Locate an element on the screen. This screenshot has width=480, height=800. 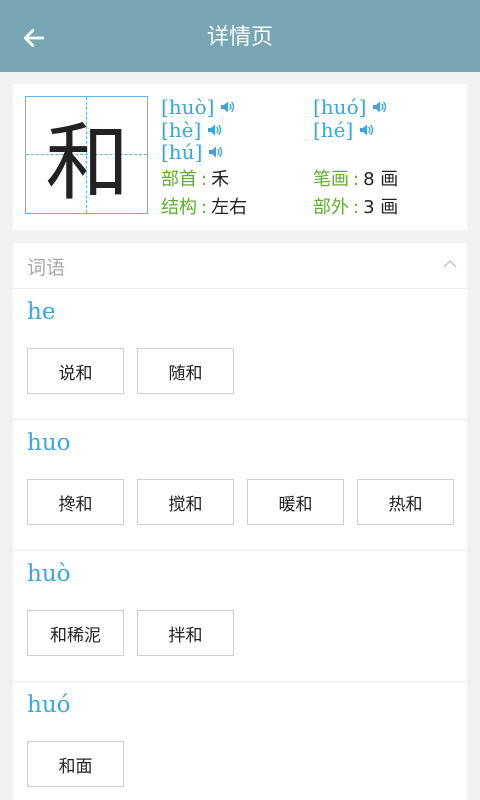
attr-radical: 部首: 禾 is located at coordinates (195, 179).